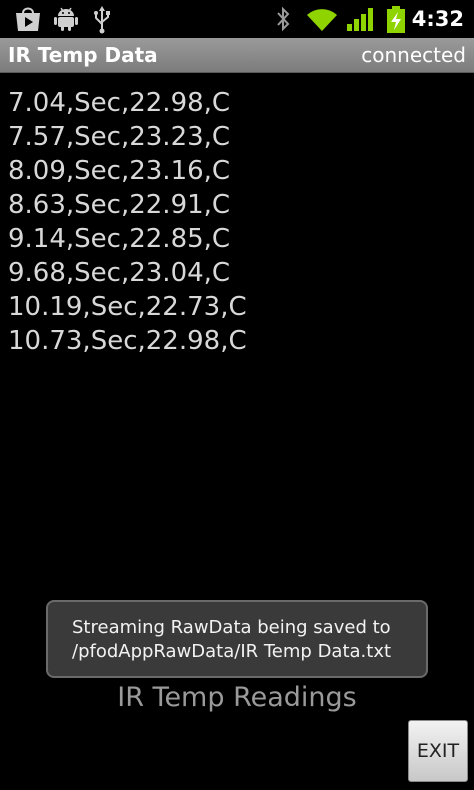 The image size is (474, 790). What do you see at coordinates (232, 651) in the screenshot?
I see `toast-line-2: /pfodAppRawData/IR Temp Data.txt` at bounding box center [232, 651].